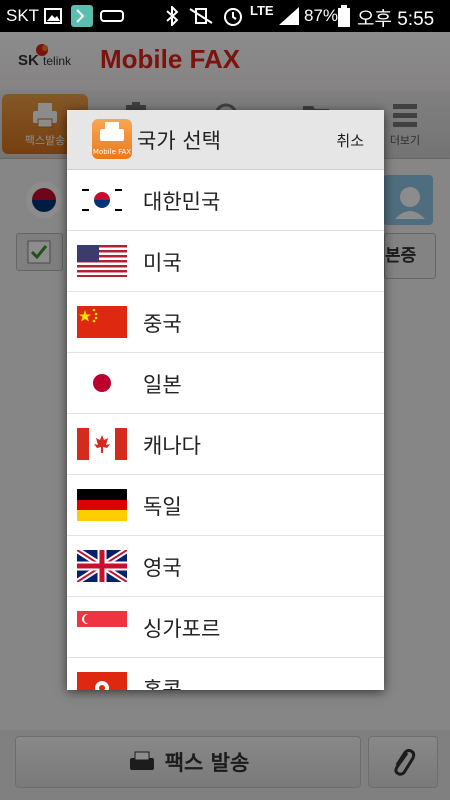 This screenshot has height=800, width=450. I want to click on bluetooth-icon, so click(172, 16).